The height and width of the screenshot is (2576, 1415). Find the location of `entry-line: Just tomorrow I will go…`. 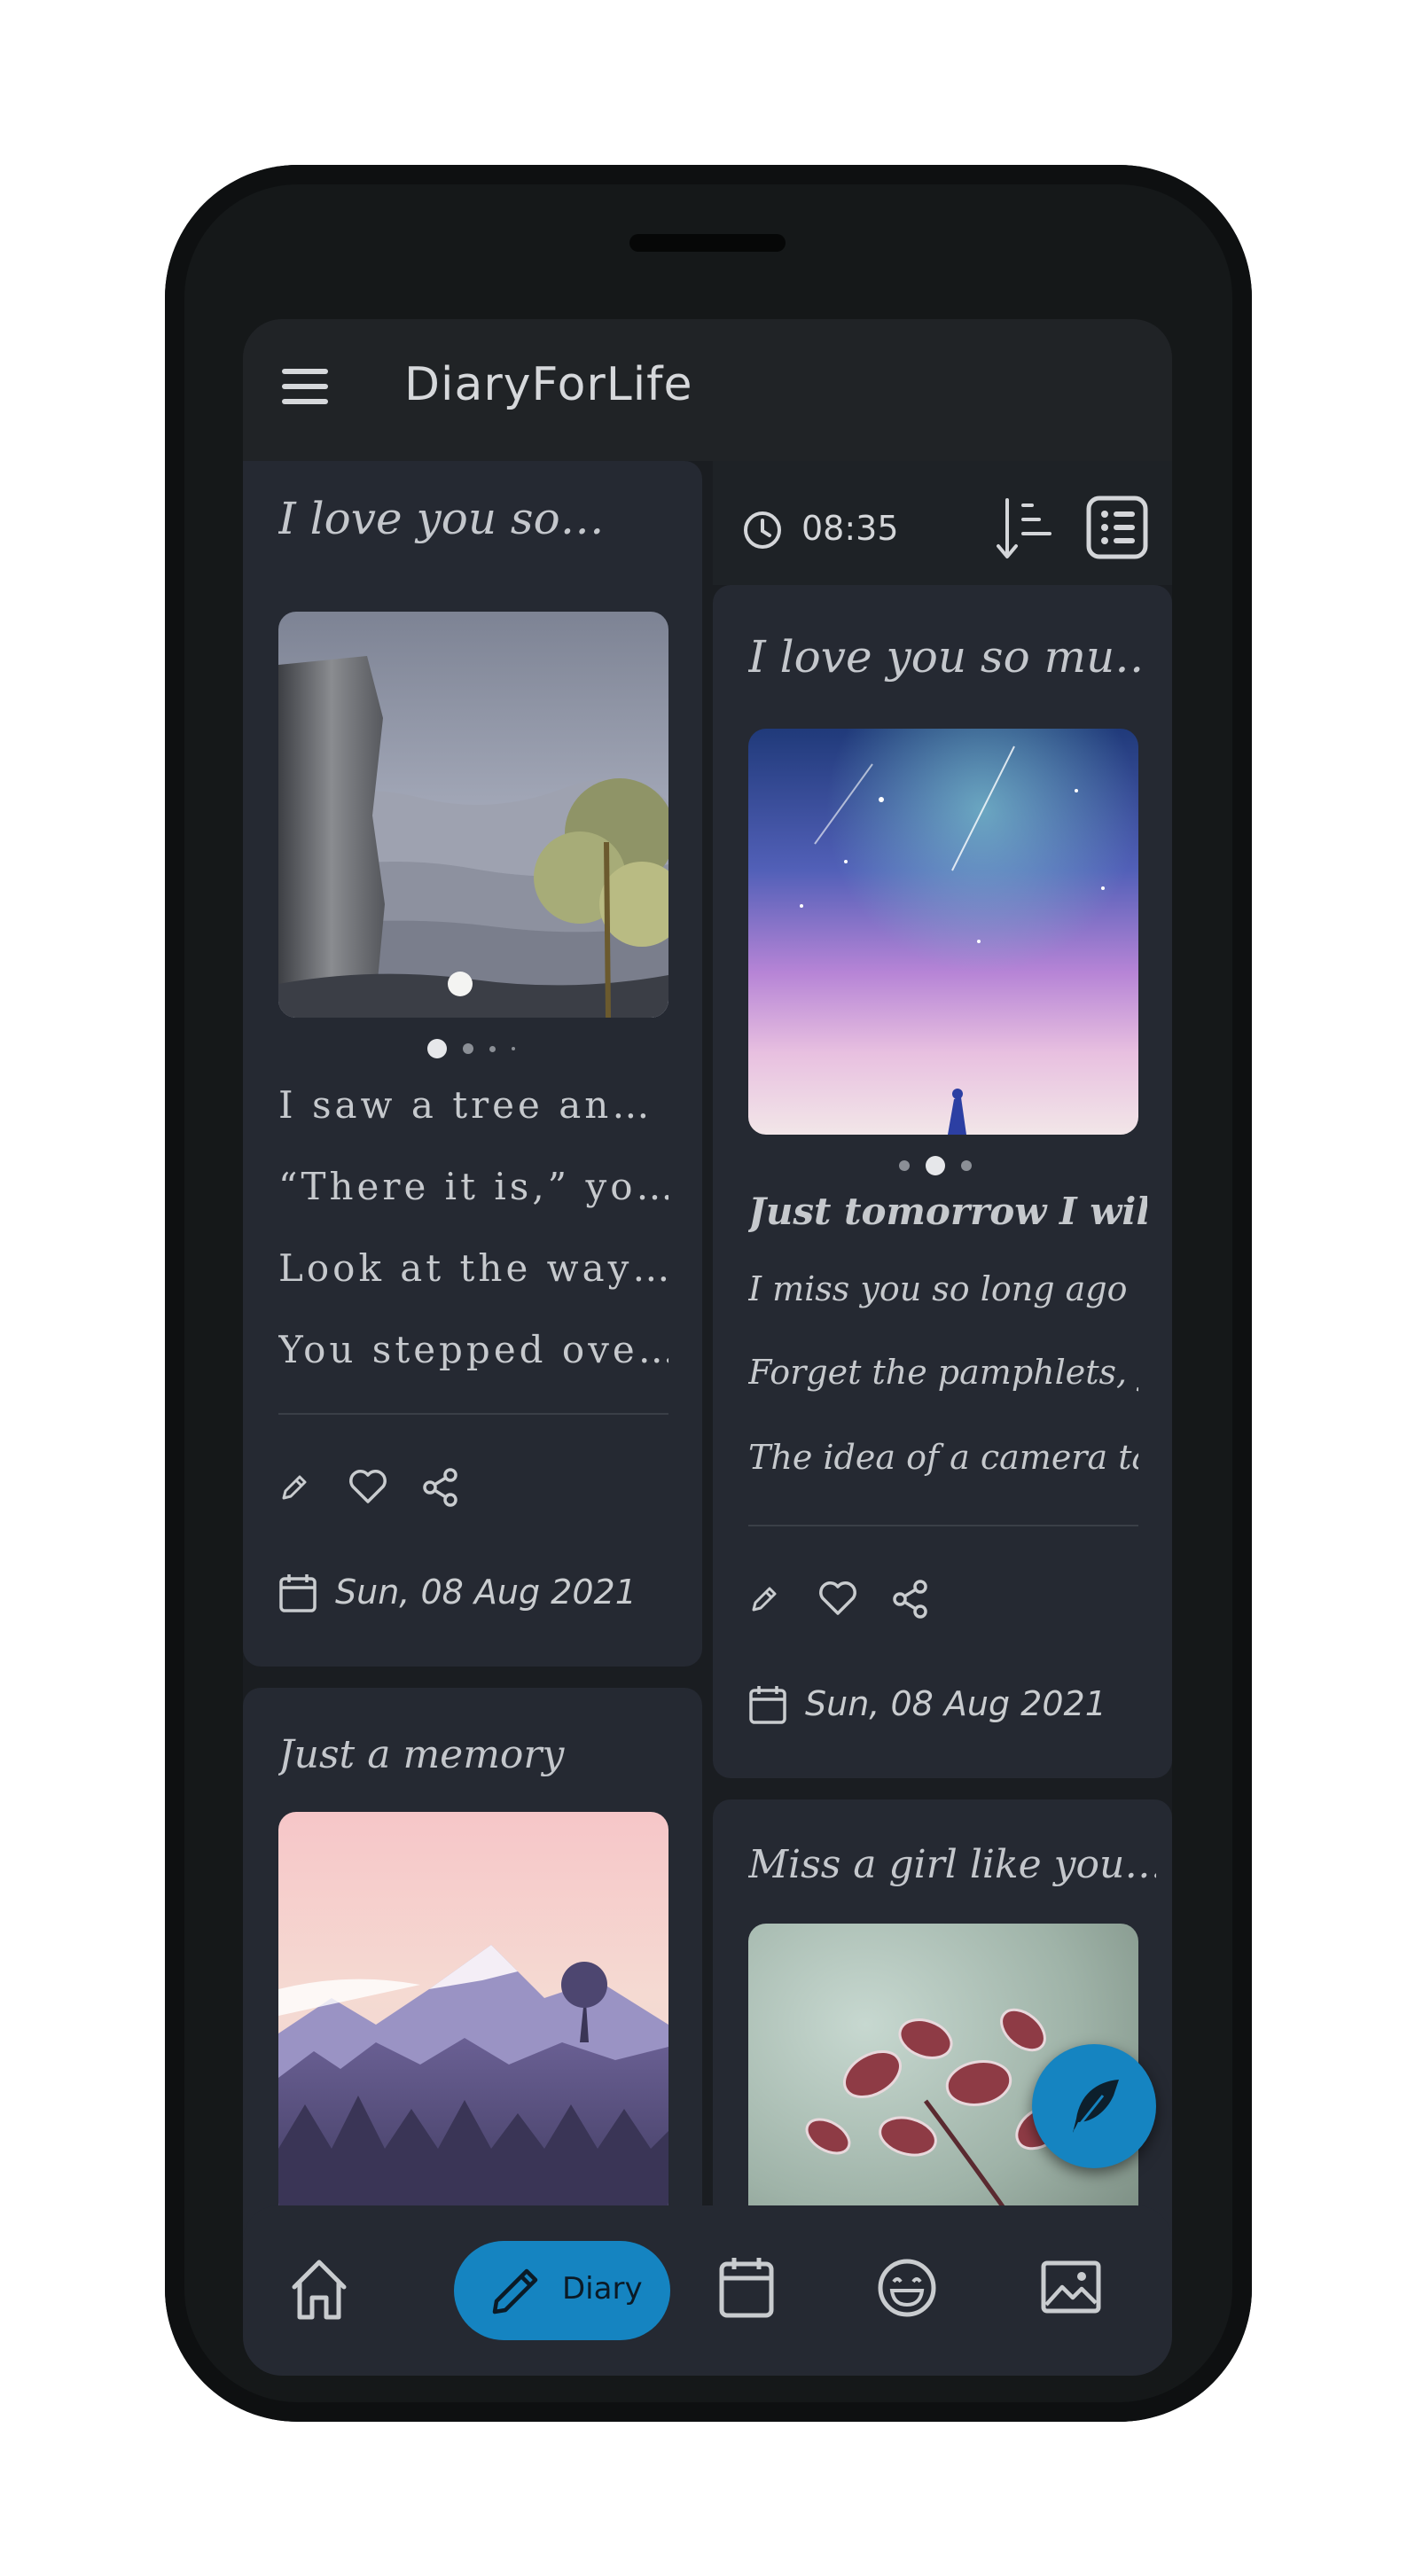

entry-line: Just tomorrow I will go… is located at coordinates (947, 1211).